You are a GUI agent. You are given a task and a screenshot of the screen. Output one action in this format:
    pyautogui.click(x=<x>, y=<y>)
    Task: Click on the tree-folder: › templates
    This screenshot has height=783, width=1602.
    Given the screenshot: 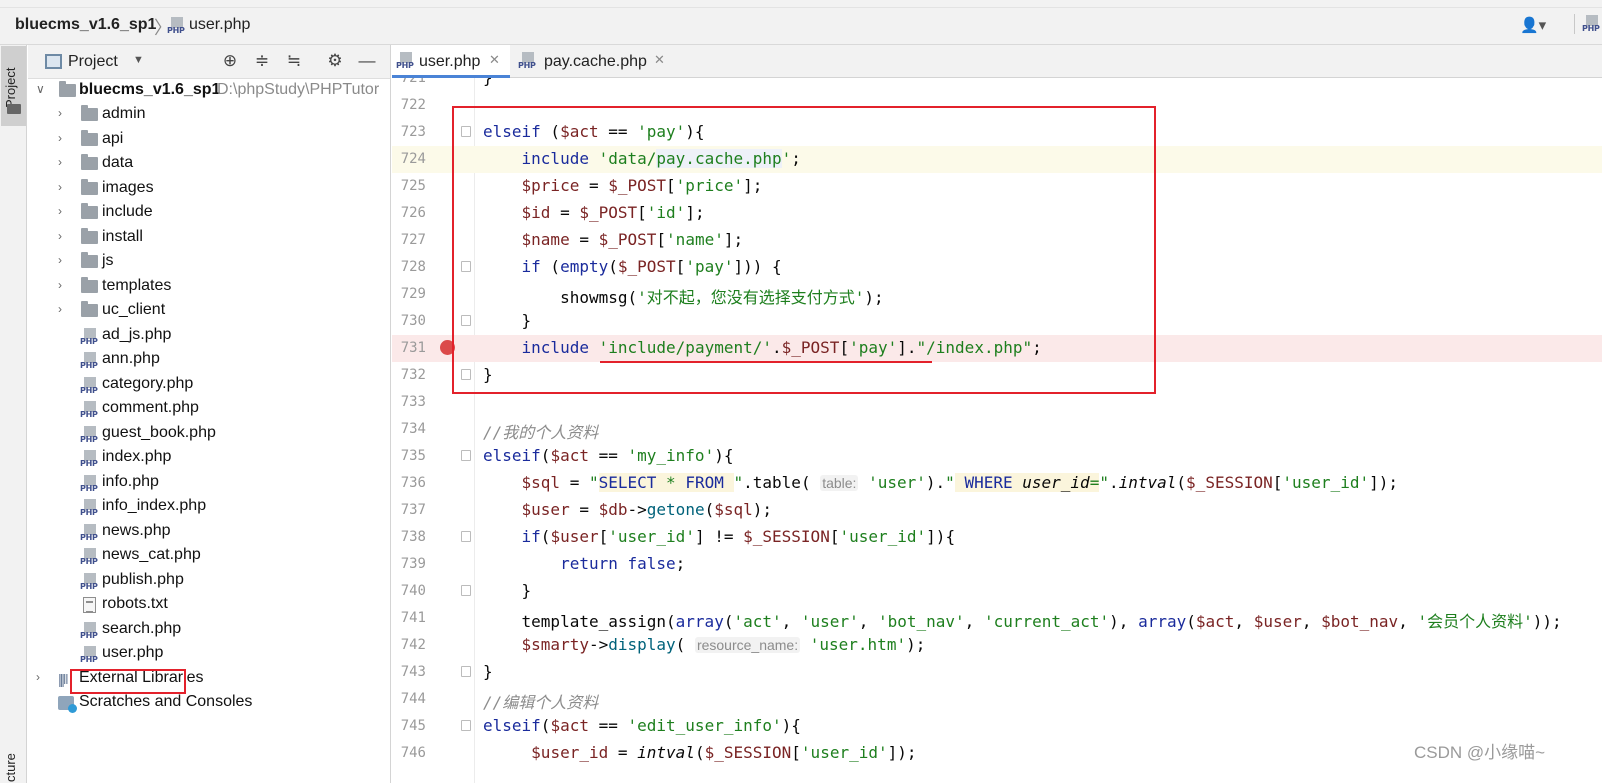 What is the action you would take?
    pyautogui.click(x=209, y=287)
    